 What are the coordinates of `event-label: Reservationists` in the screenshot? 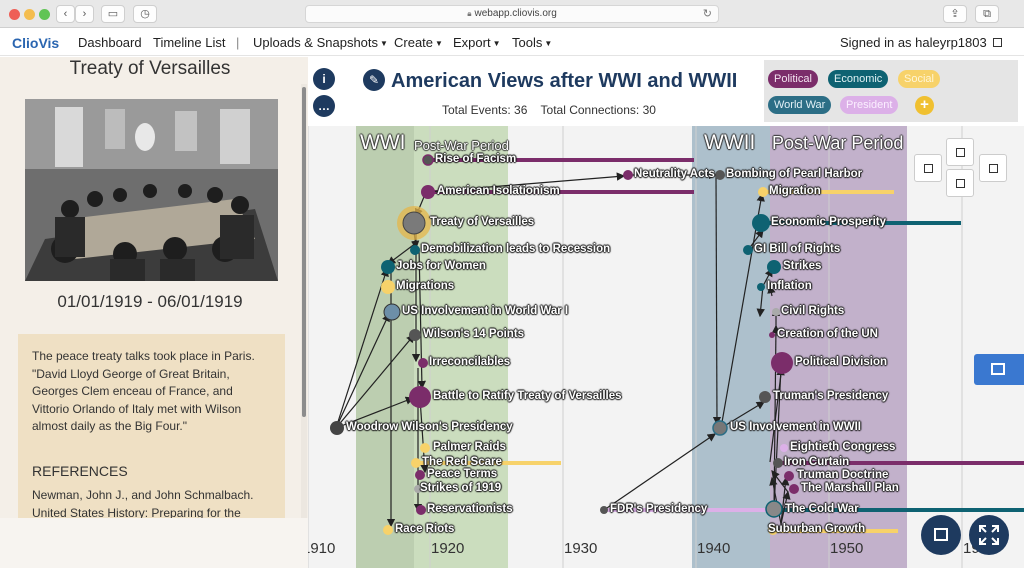 It's located at (470, 509).